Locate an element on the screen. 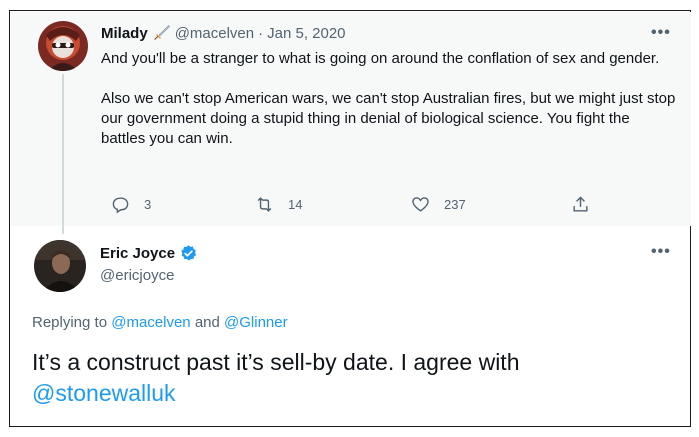  reply-button: 3 is located at coordinates (131, 204).